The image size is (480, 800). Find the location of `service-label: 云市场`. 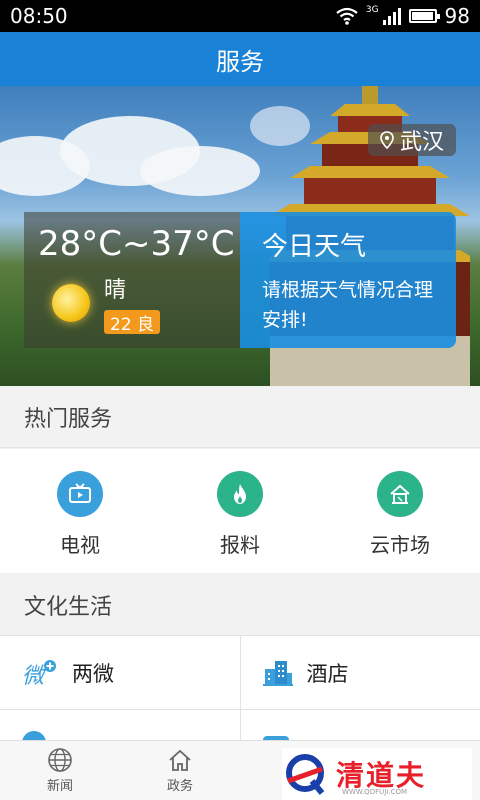

service-label: 云市场 is located at coordinates (400, 545).